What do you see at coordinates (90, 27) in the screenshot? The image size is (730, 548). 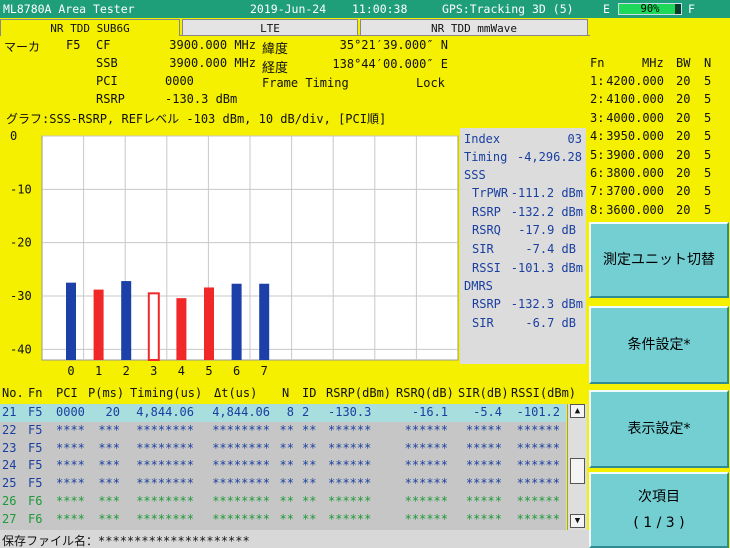 I see `tab-nr-tdd-sub6g: NR TDD SUB6G` at bounding box center [90, 27].